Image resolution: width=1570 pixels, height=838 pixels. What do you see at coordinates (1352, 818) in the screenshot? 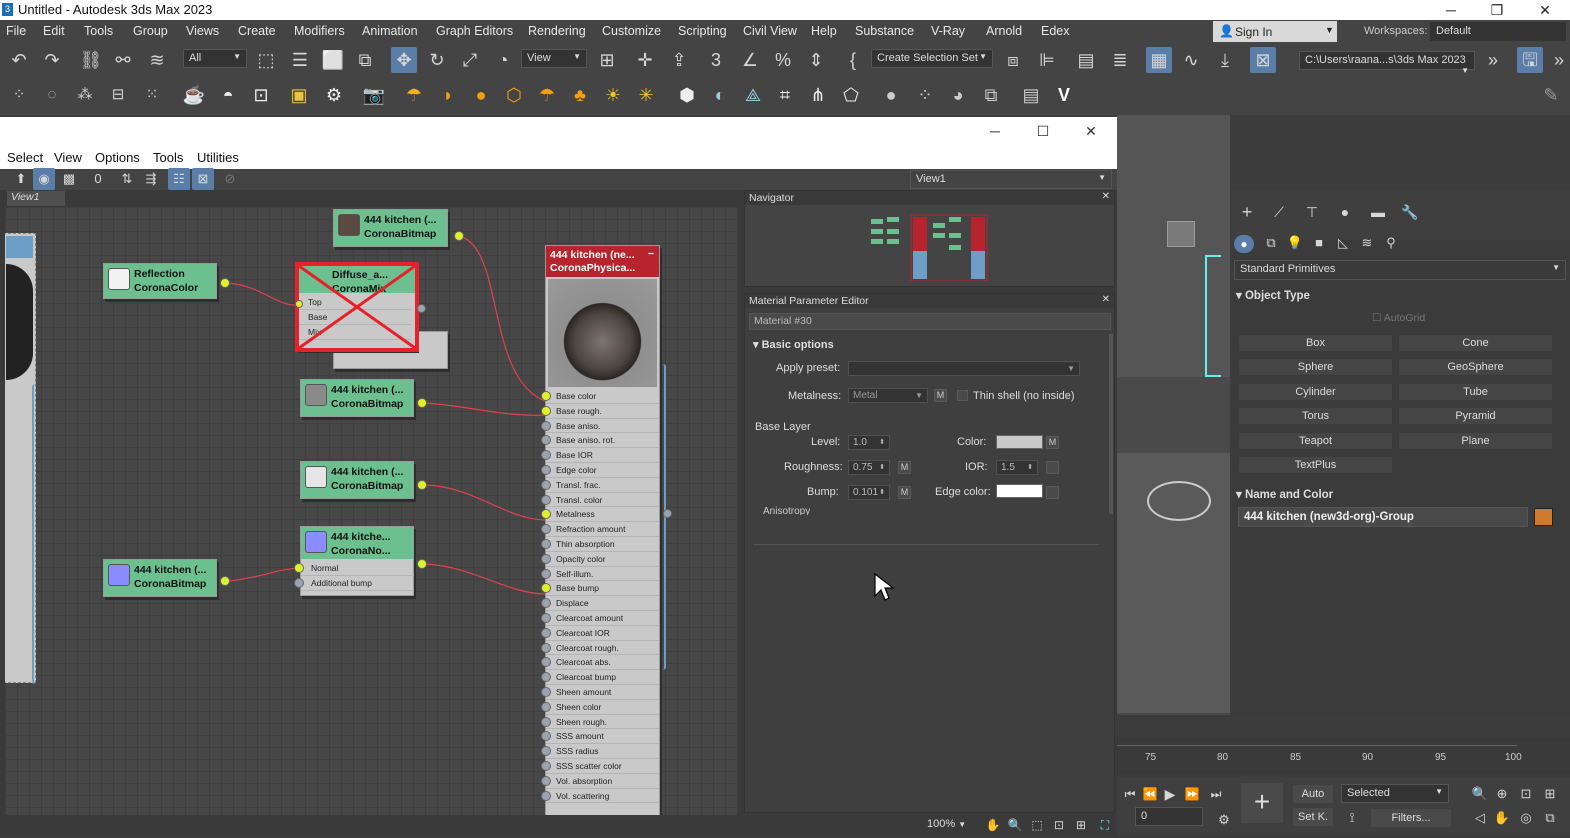
I see `key-mode-icon: ⟟` at bounding box center [1352, 818].